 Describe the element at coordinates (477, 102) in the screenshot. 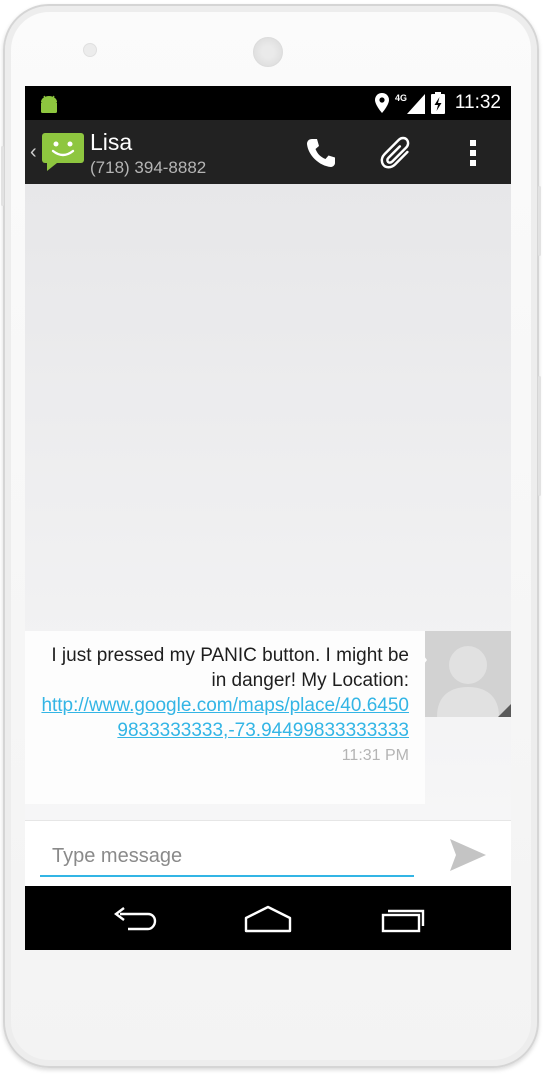

I see `status-time: 11:32` at that location.